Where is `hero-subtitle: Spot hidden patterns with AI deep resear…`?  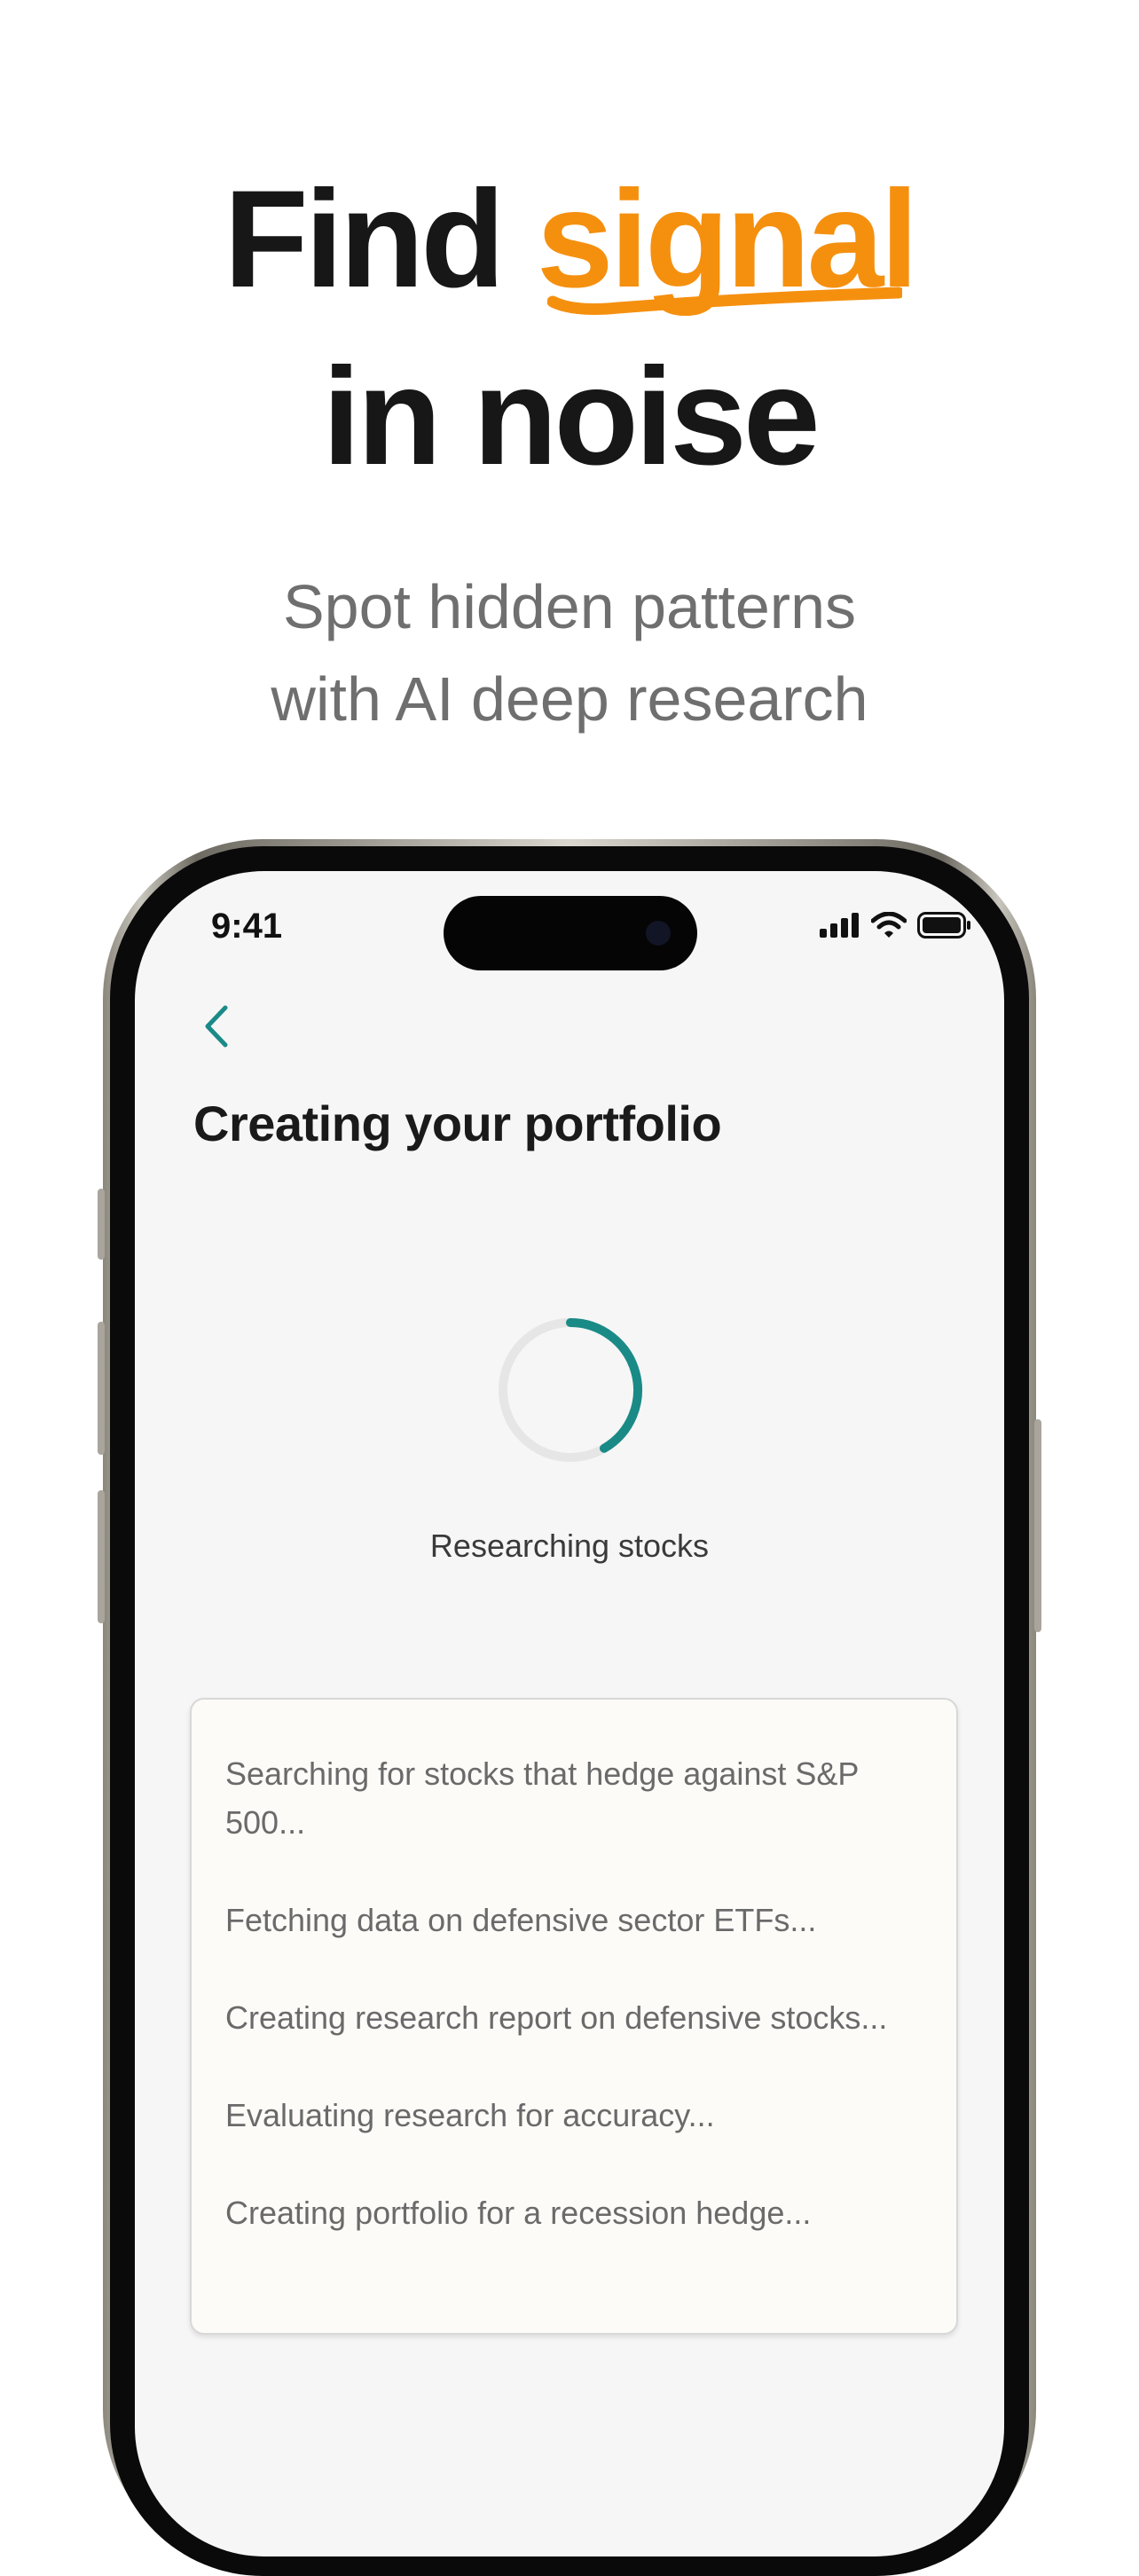 hero-subtitle: Spot hidden patterns with AI deep resear… is located at coordinates (569, 653).